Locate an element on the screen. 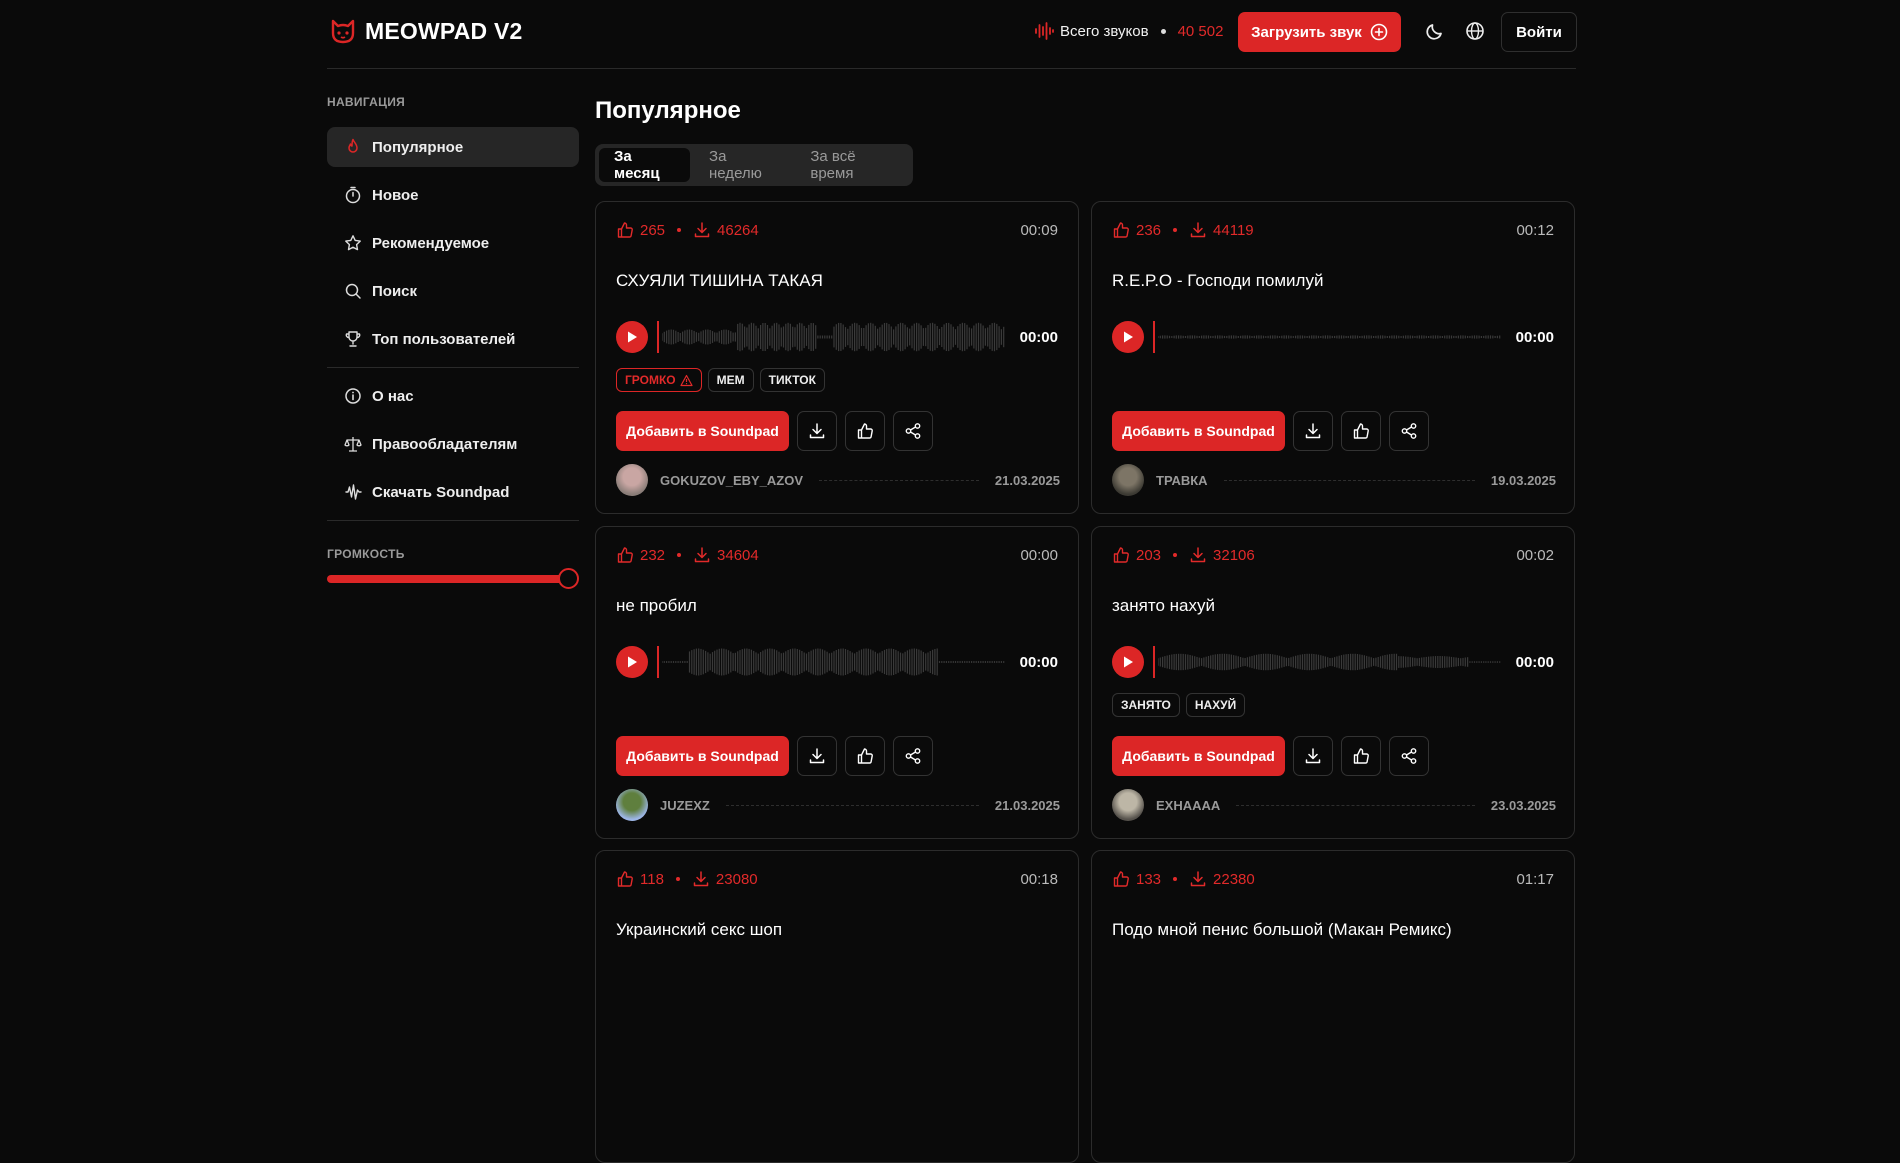 The image size is (1900, 1163). tag: ГРОМКО is located at coordinates (659, 380).